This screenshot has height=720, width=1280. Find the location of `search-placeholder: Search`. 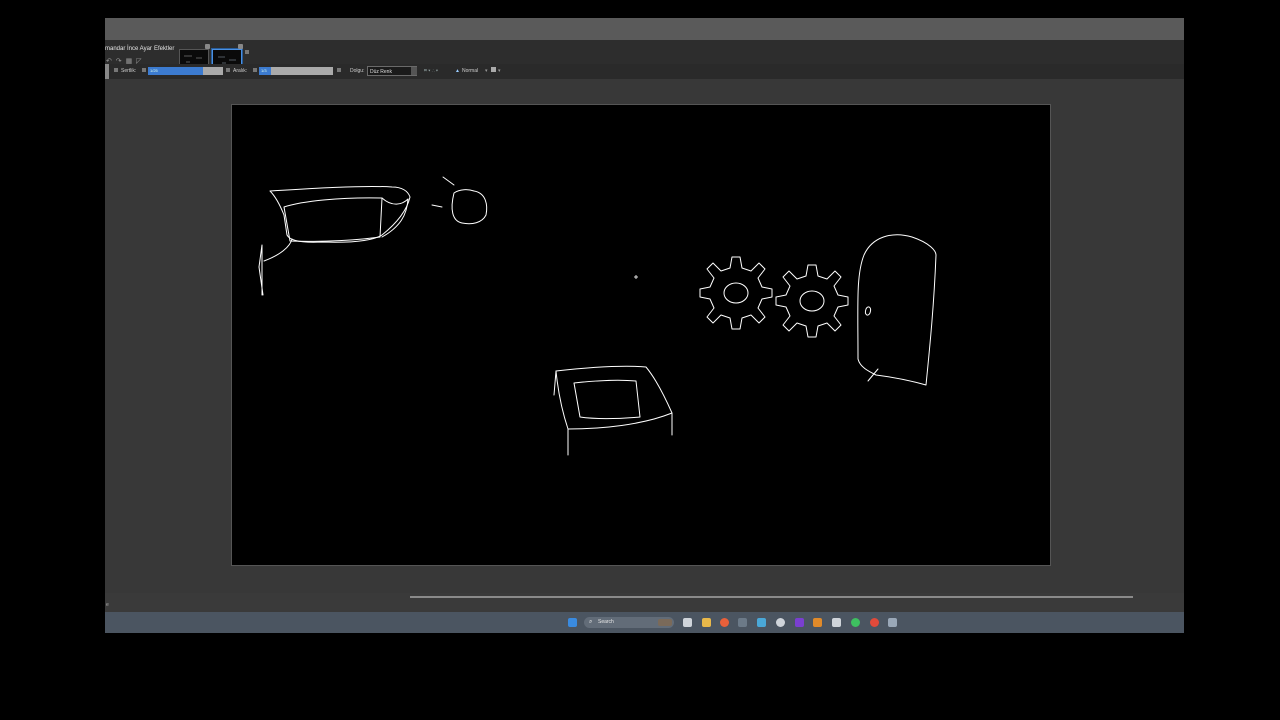

search-placeholder: Search is located at coordinates (606, 622).